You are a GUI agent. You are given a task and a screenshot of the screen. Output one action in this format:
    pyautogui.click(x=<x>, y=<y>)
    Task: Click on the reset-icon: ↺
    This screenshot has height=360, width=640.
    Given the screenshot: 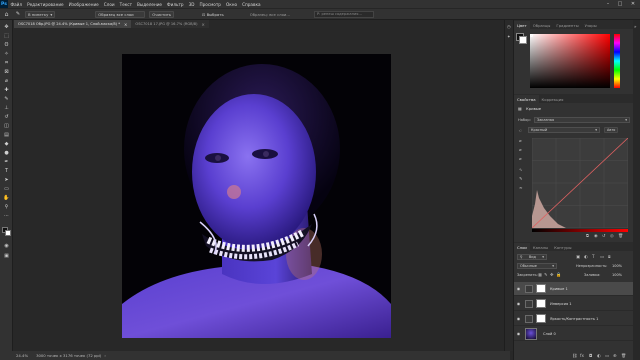 What is the action you would take?
    pyautogui.click(x=604, y=235)
    